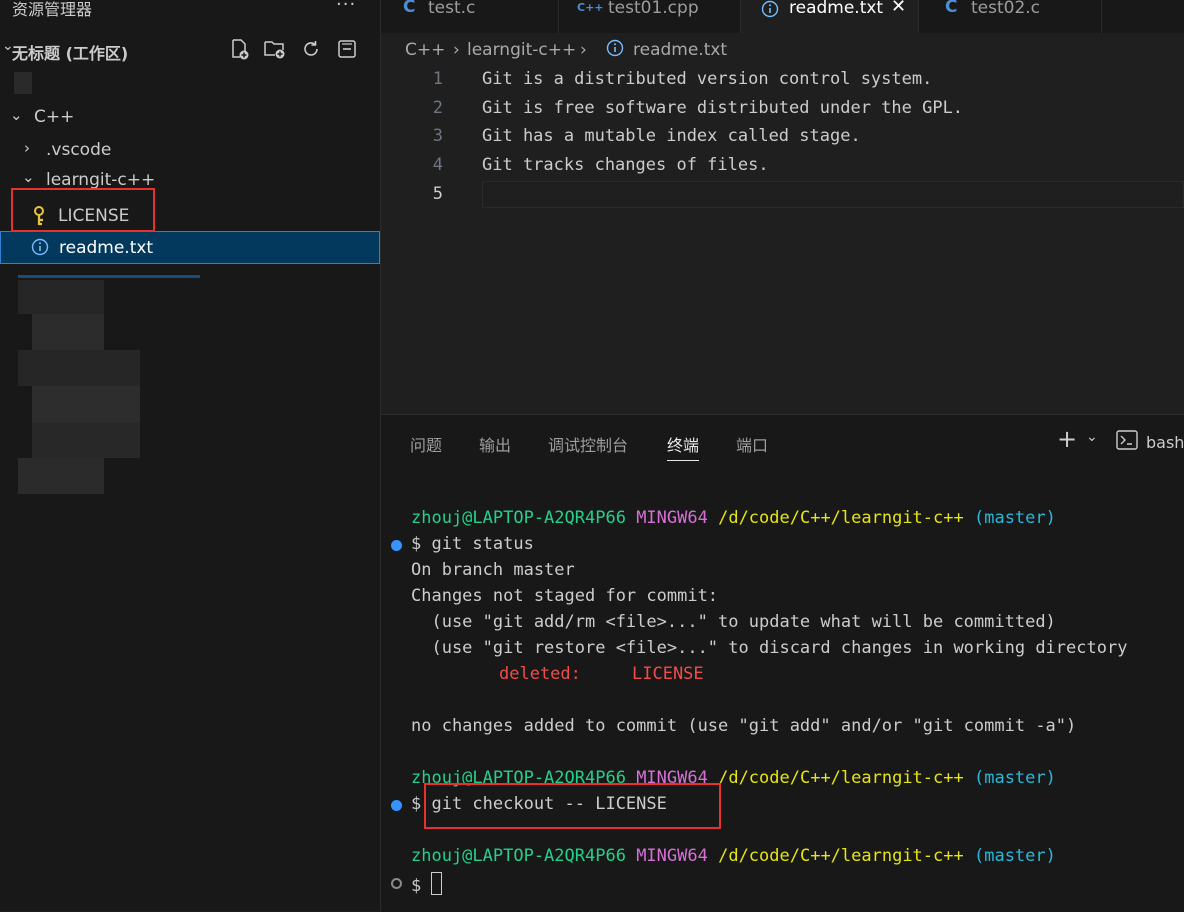 The image size is (1184, 912). What do you see at coordinates (437, 79) in the screenshot?
I see `line-number: 1` at bounding box center [437, 79].